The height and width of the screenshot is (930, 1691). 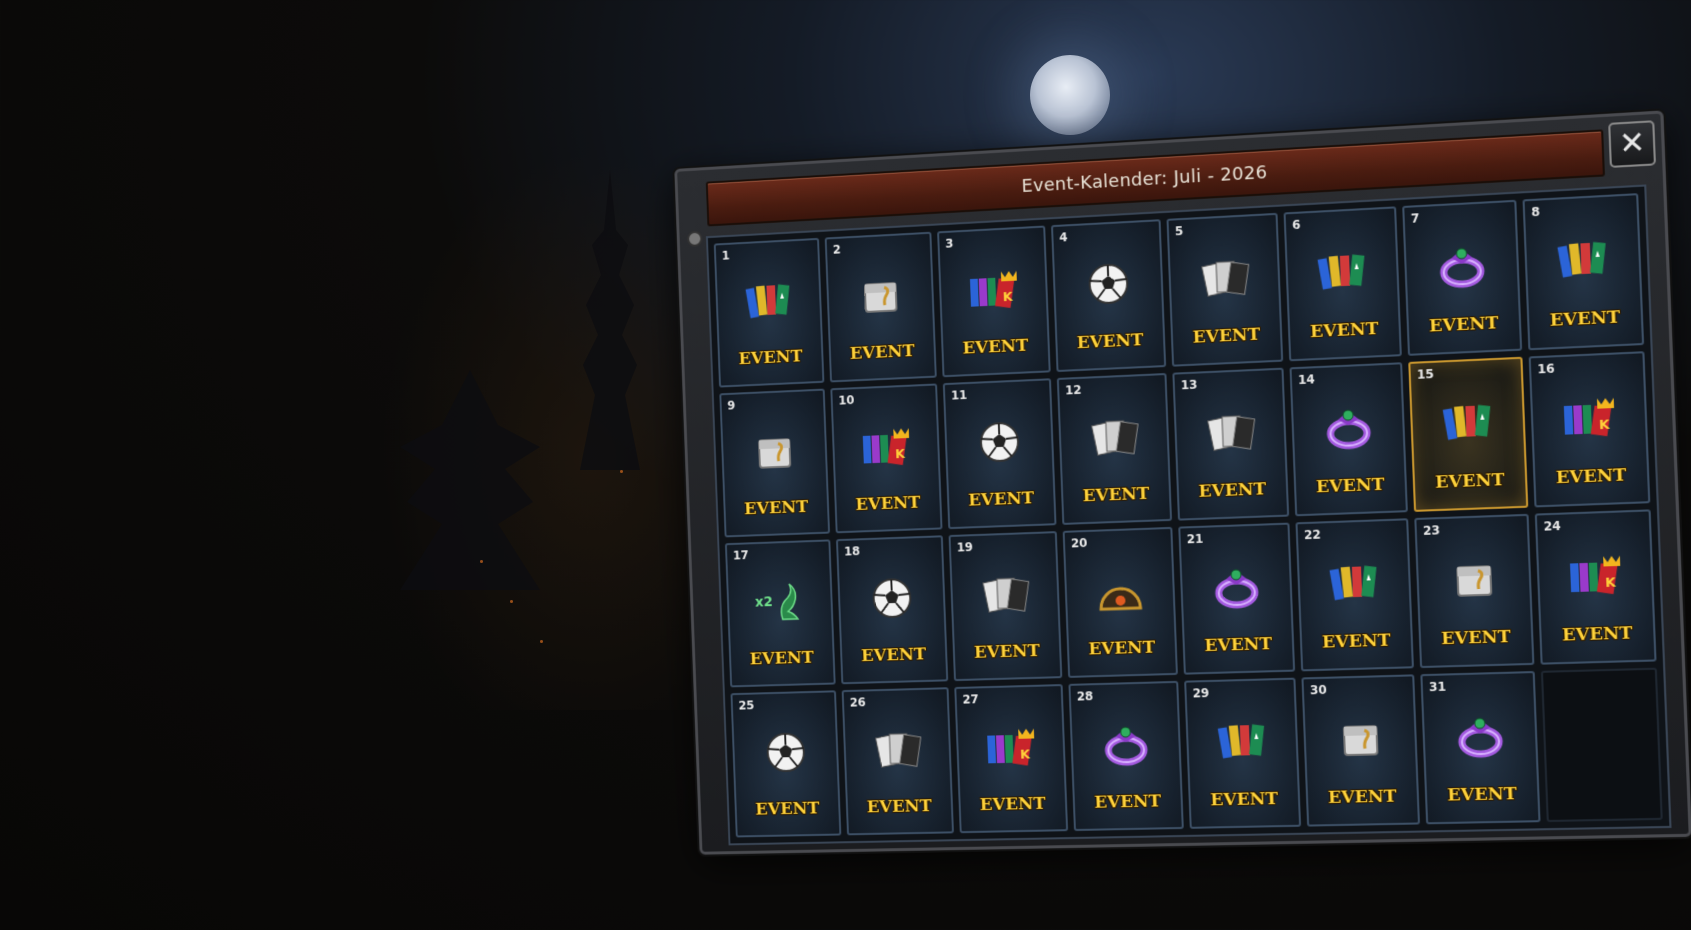 What do you see at coordinates (764, 602) in the screenshot?
I see `multiplier-badge: x2` at bounding box center [764, 602].